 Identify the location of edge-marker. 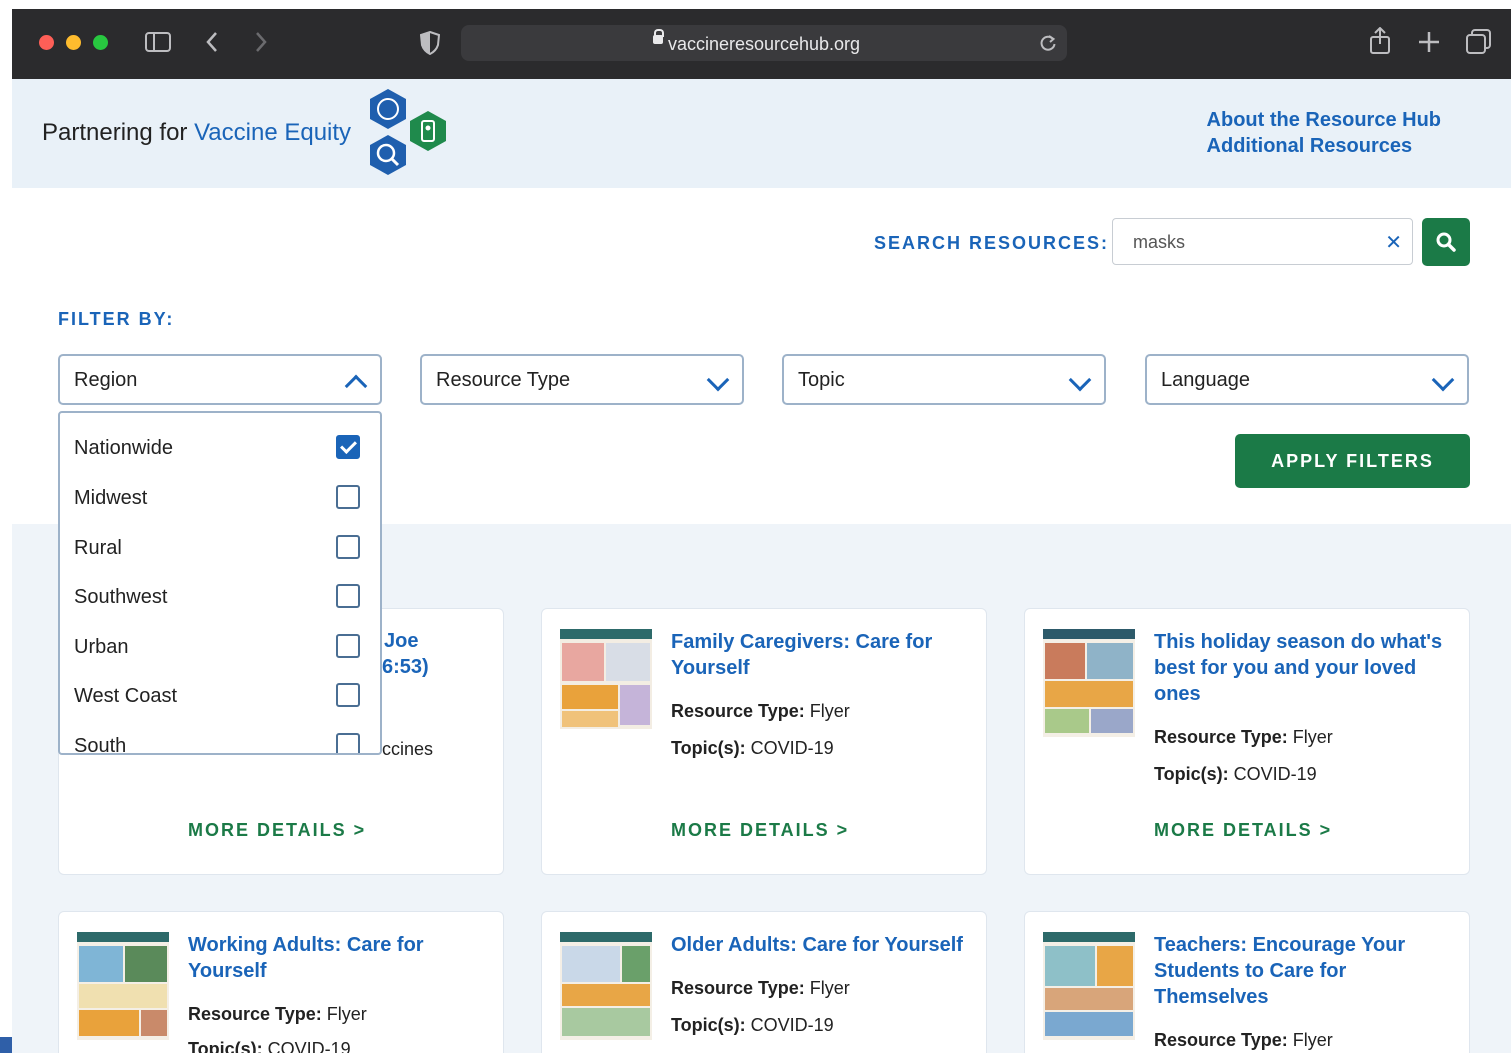
(6, 1045).